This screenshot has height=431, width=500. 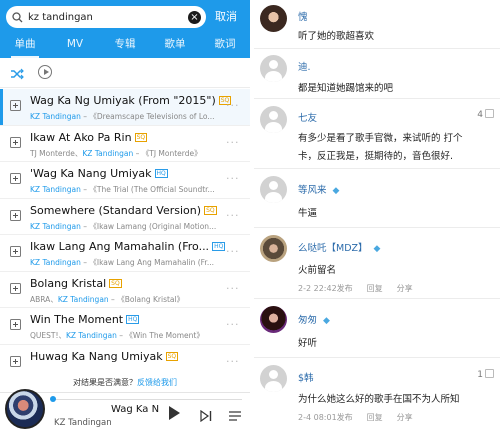 What do you see at coordinates (157, 382) in the screenshot?
I see `feedback-link: 反馈给我们` at bounding box center [157, 382].